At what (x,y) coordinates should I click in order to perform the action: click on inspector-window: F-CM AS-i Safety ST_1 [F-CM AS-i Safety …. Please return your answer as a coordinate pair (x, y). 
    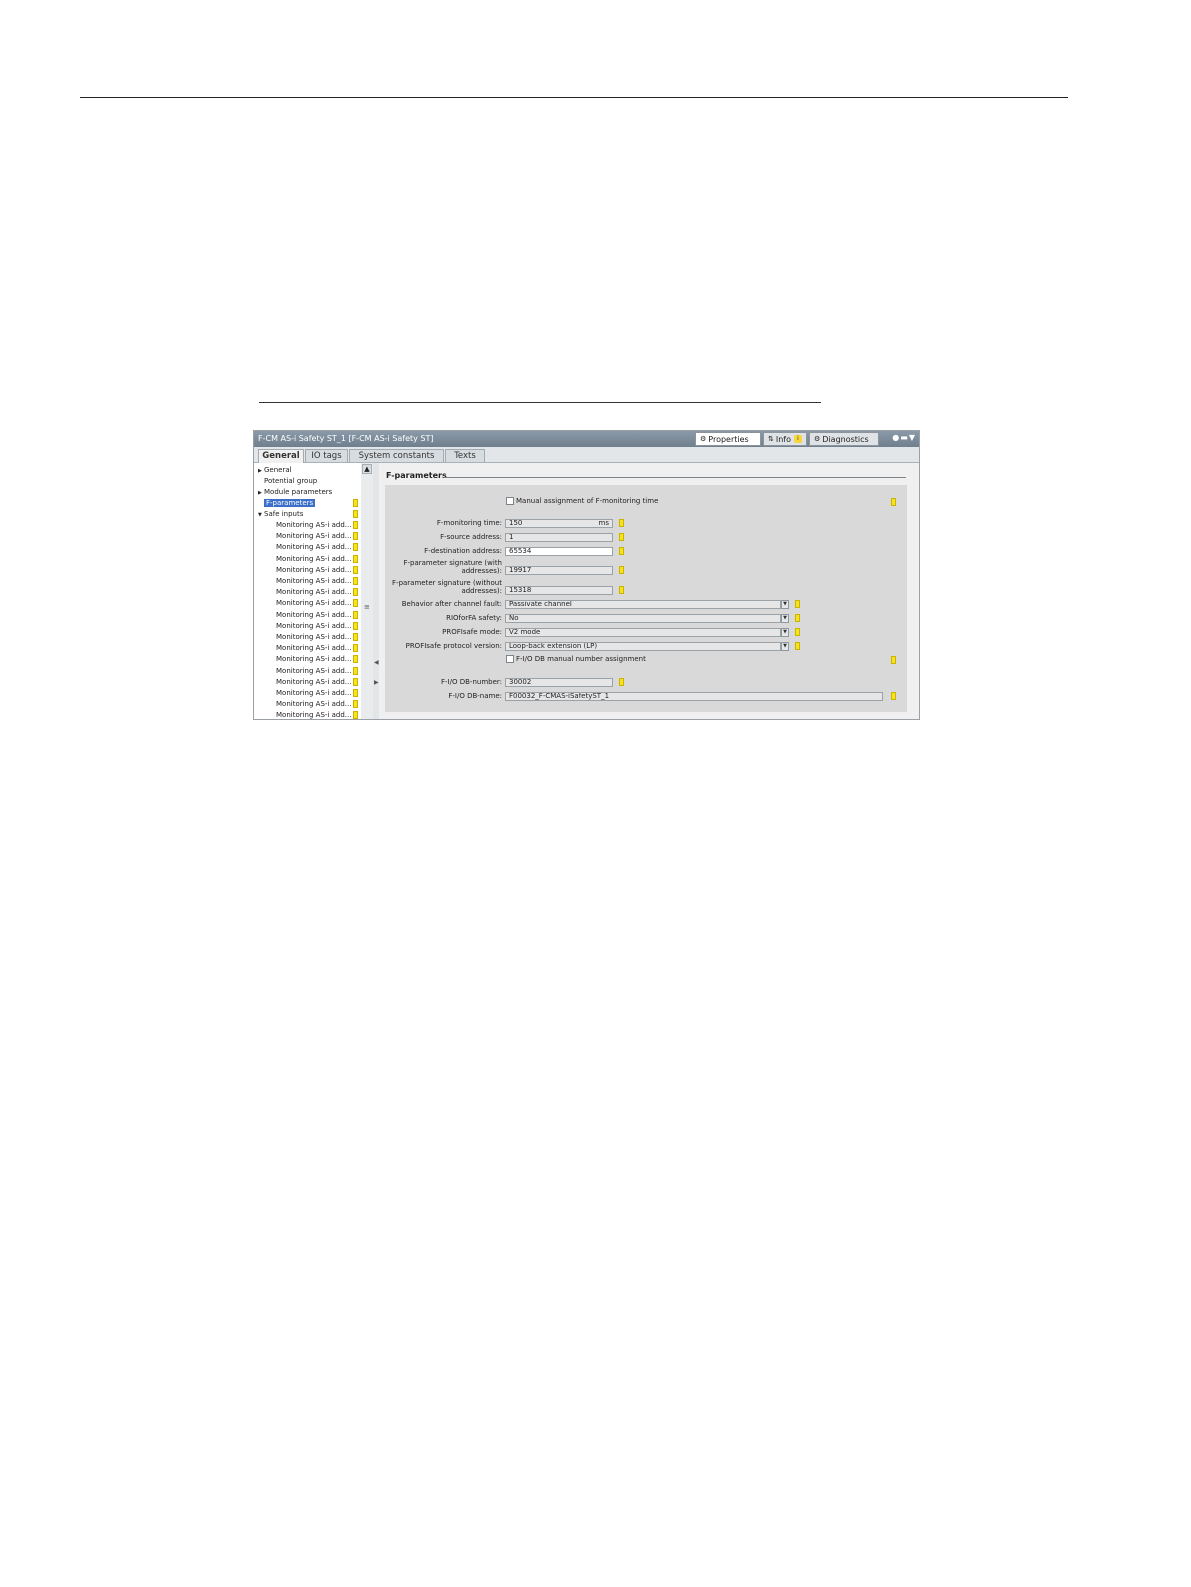
    Looking at the image, I should click on (586, 575).